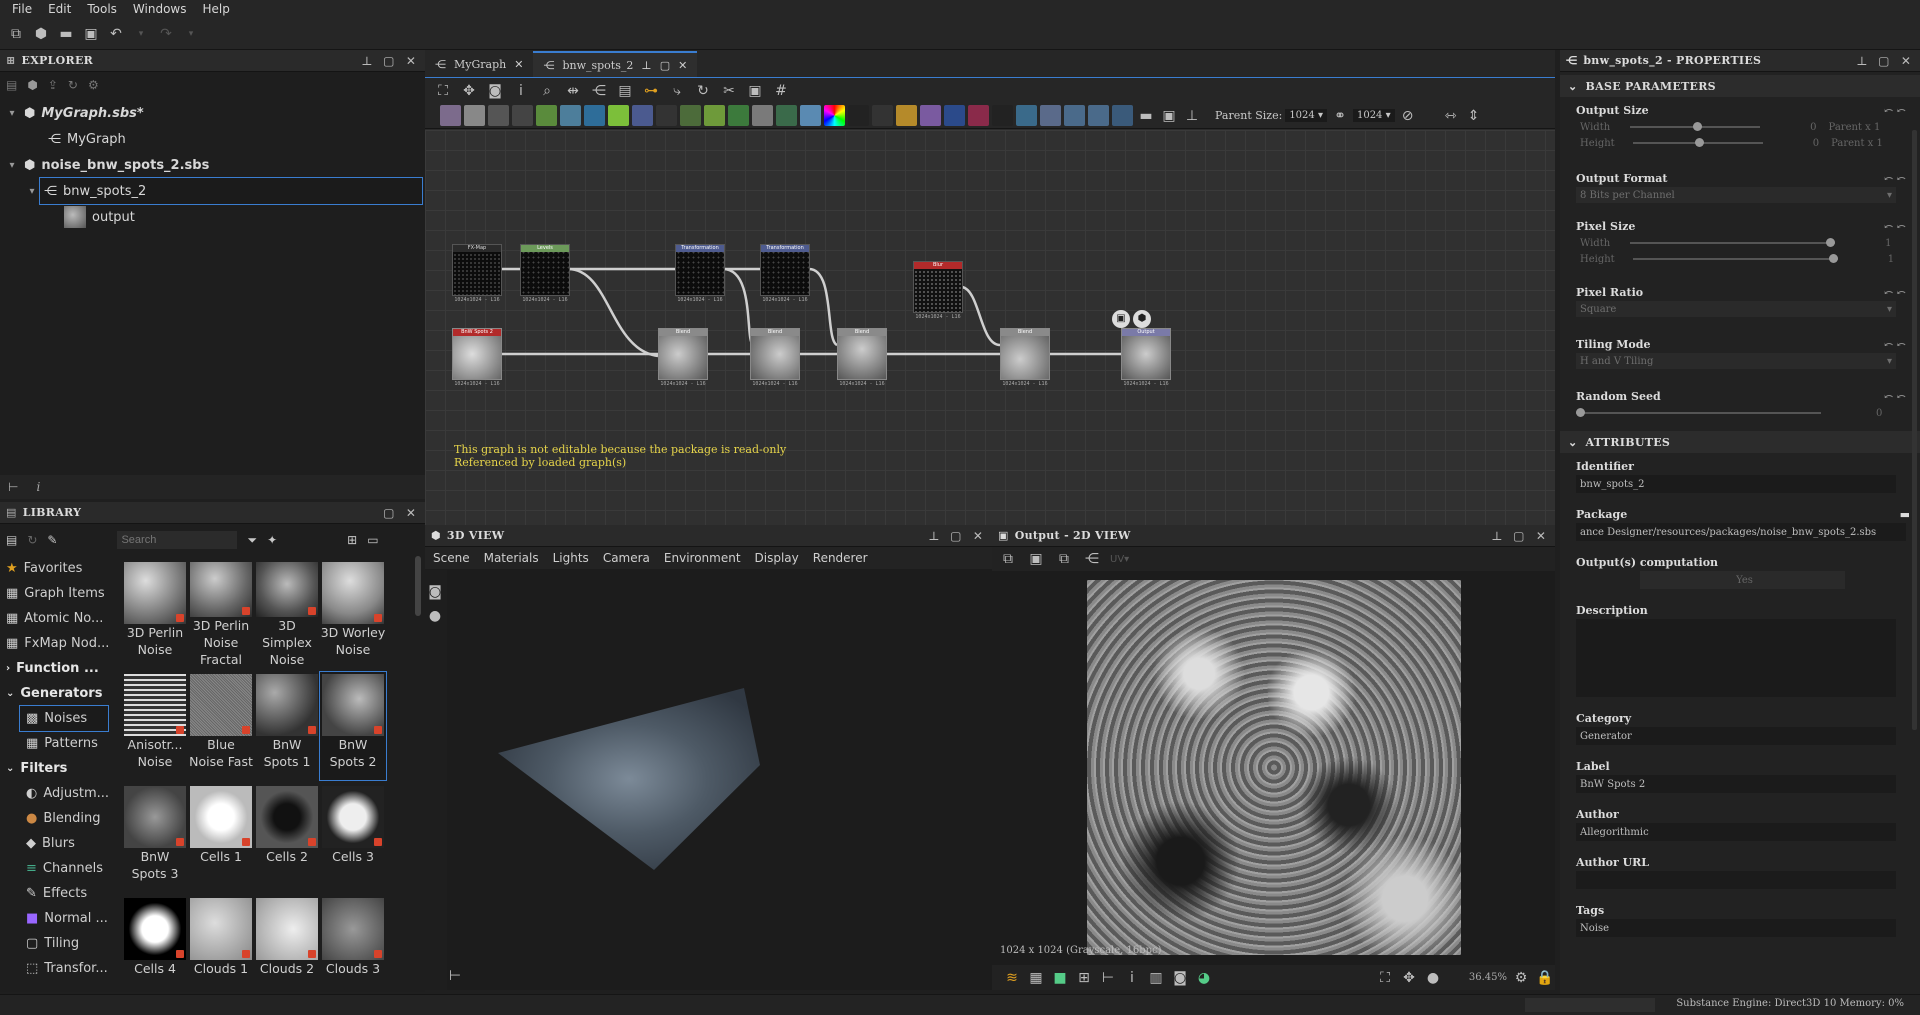 The height and width of the screenshot is (1015, 1920). What do you see at coordinates (1736, 928) in the screenshot?
I see `tags-field: Noise` at bounding box center [1736, 928].